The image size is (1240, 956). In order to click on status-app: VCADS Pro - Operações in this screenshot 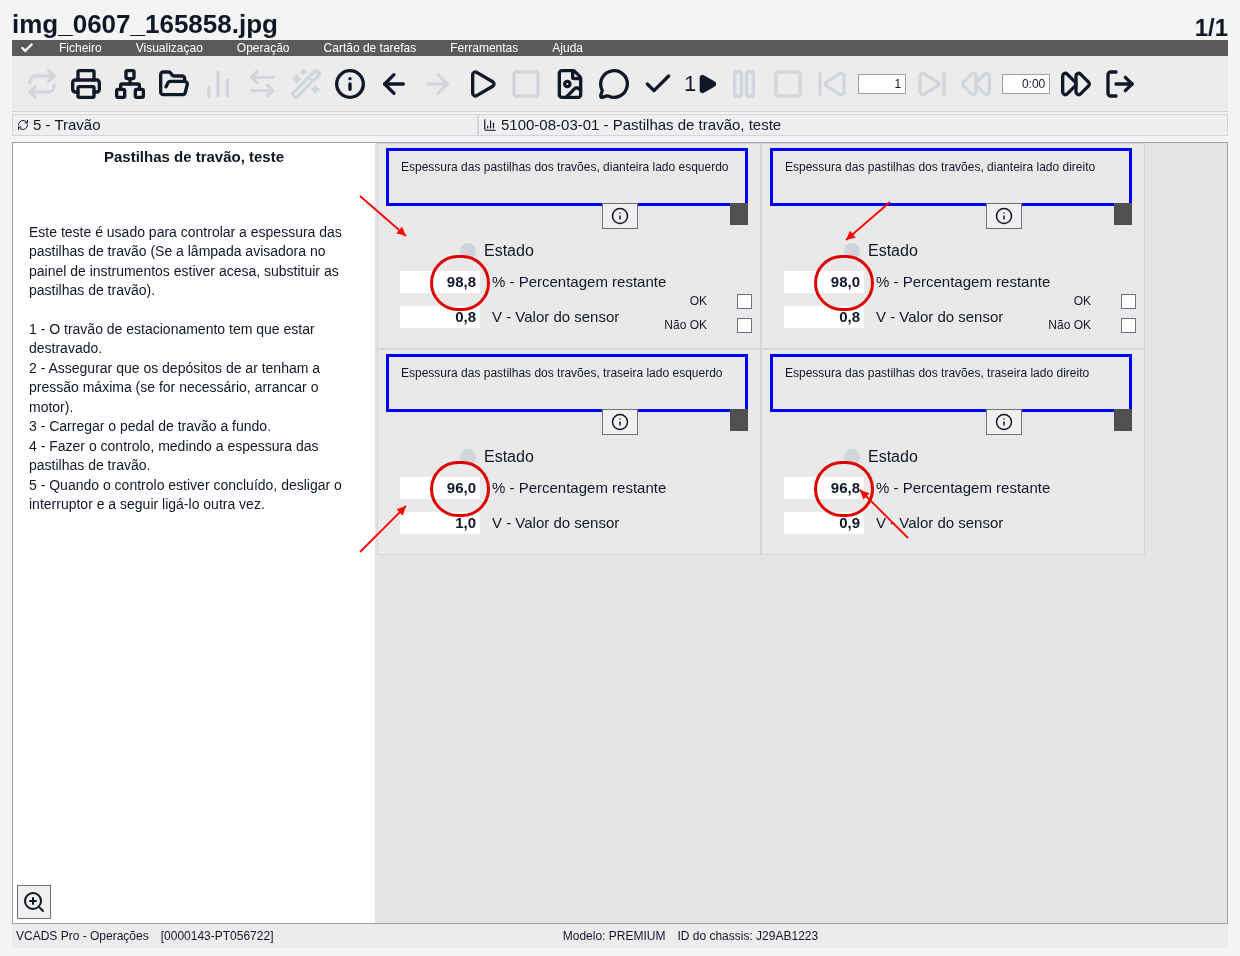, I will do `click(82, 936)`.